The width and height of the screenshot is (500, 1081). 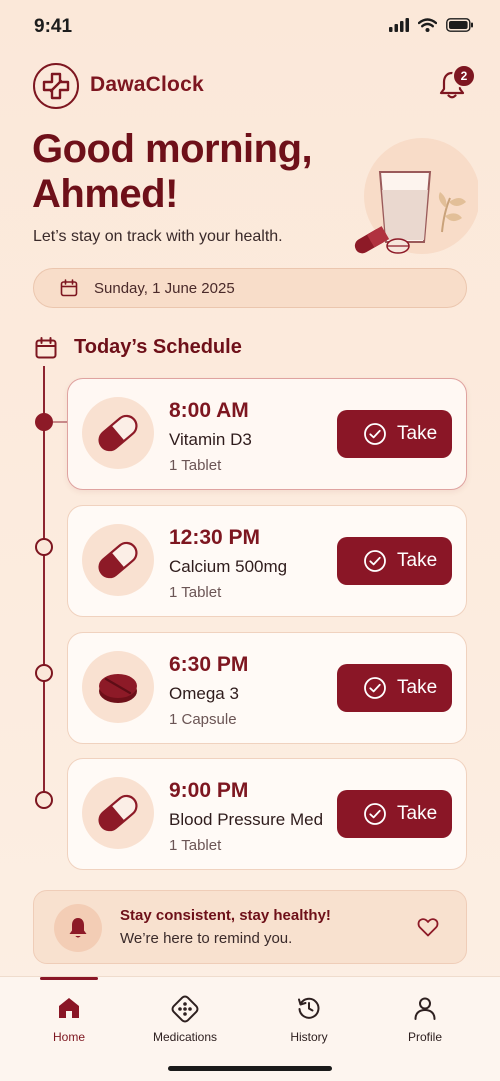 What do you see at coordinates (158, 347) in the screenshot?
I see `schedule-title: Today’s Schedule` at bounding box center [158, 347].